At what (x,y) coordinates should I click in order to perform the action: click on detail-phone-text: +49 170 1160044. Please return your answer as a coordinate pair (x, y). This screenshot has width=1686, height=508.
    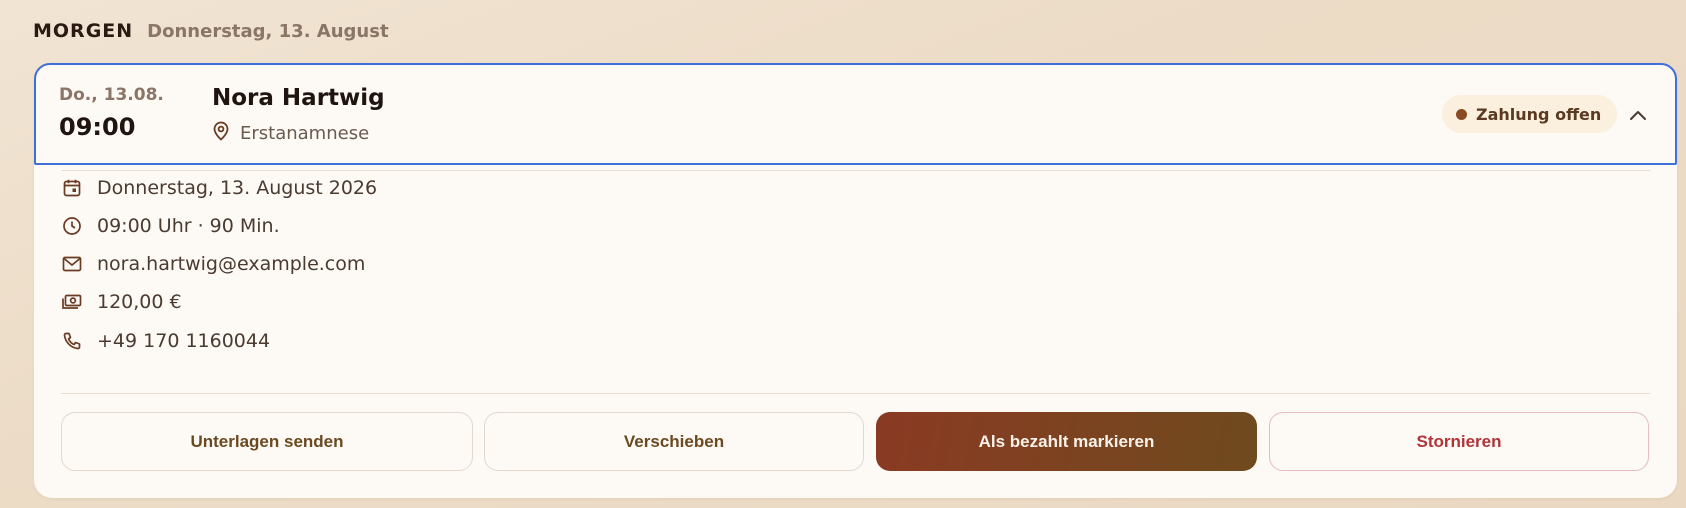
    Looking at the image, I should click on (184, 341).